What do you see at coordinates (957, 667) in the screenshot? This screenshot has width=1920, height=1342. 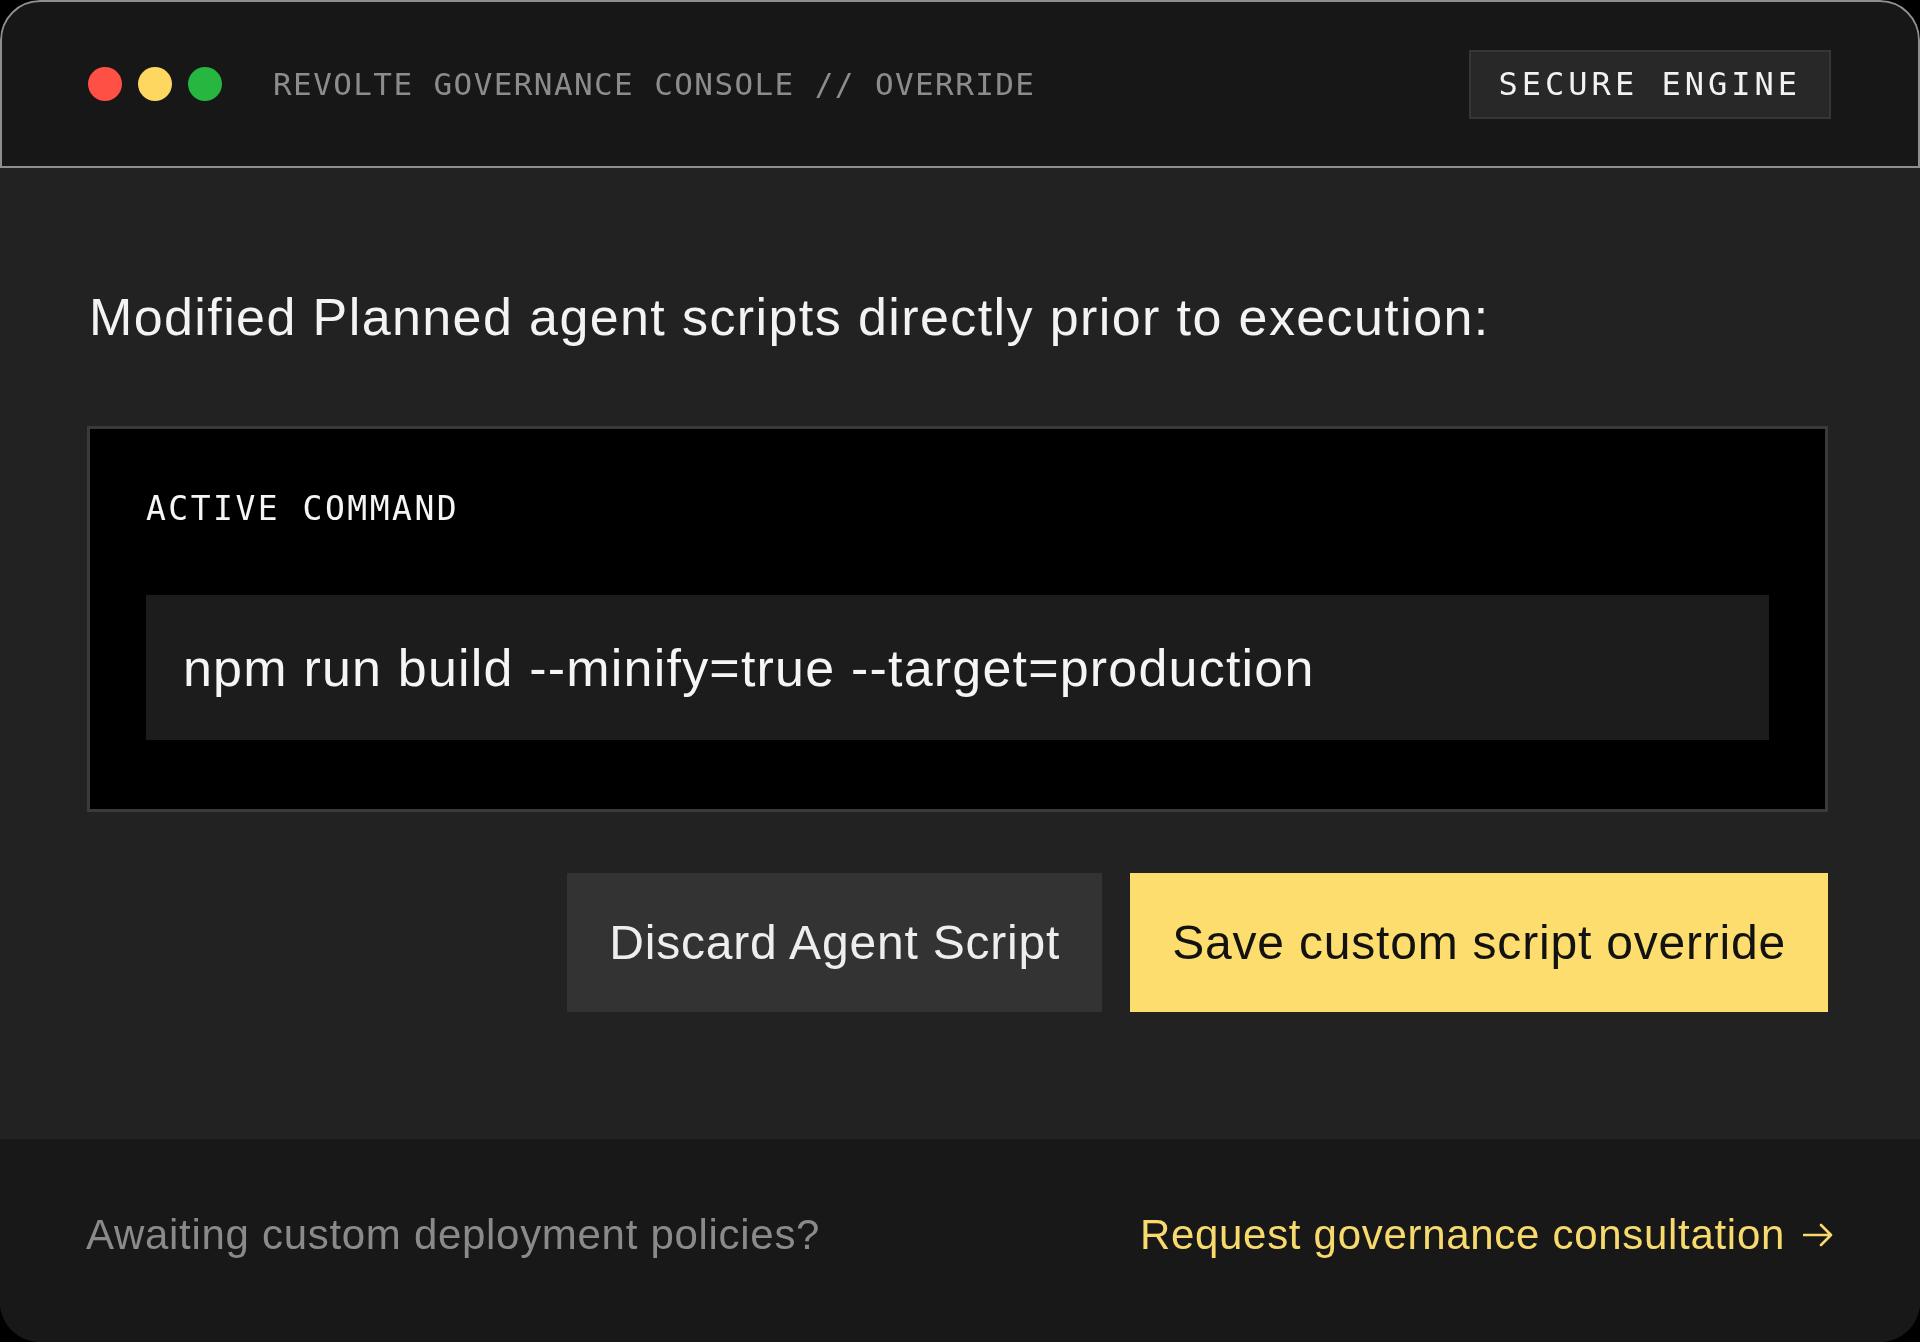 I see `command-code: npm run build --minify=true --target=production` at bounding box center [957, 667].